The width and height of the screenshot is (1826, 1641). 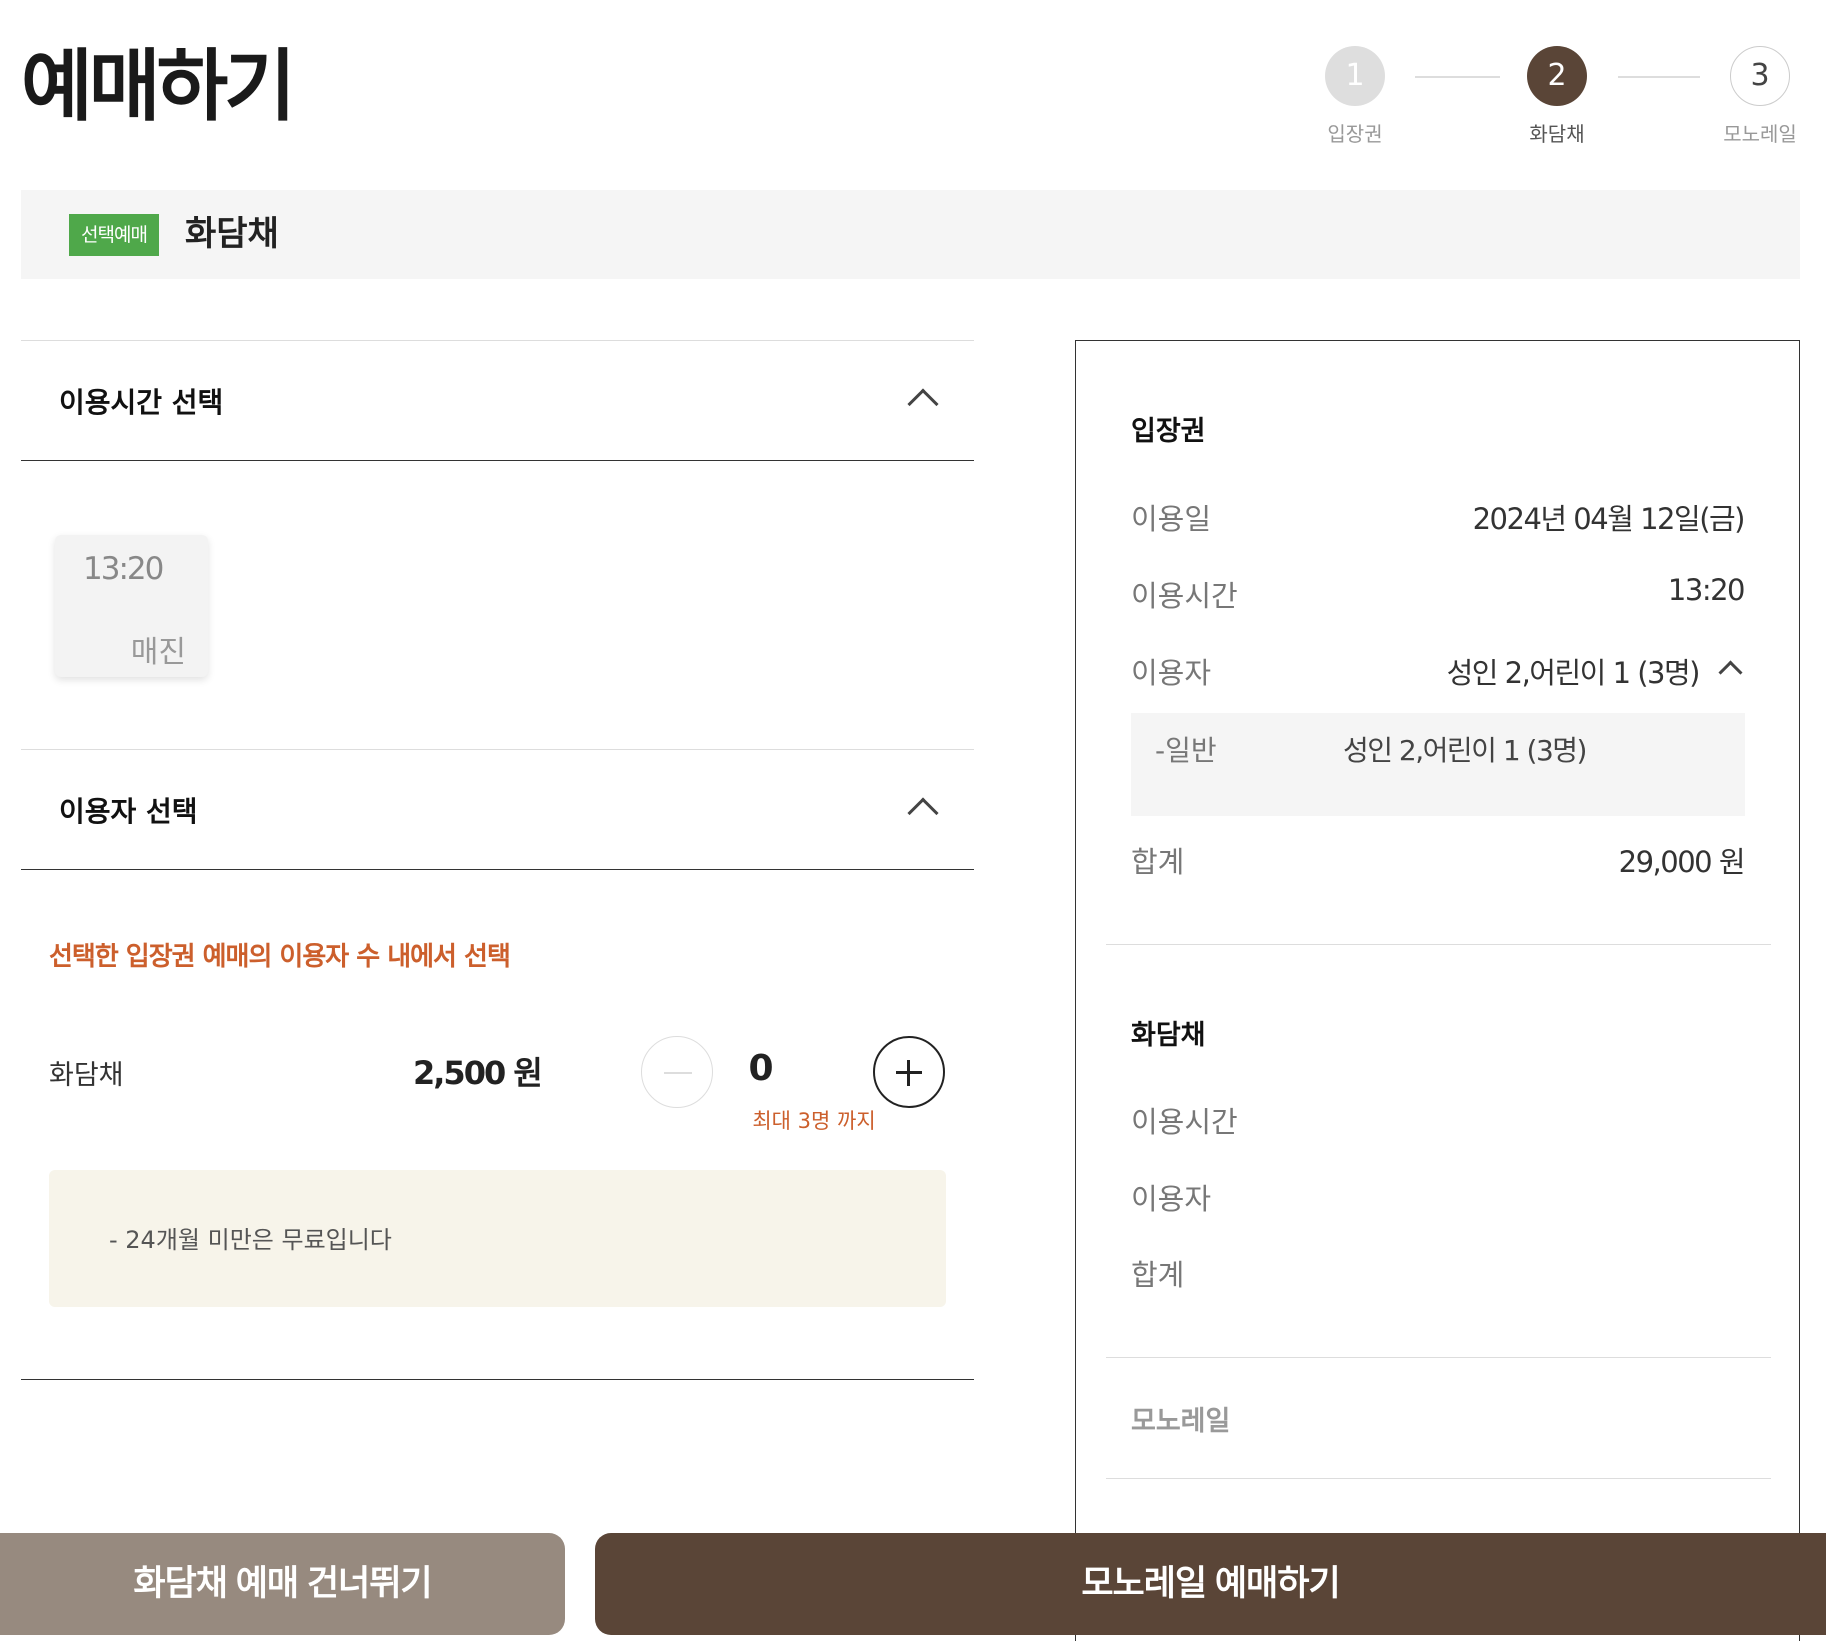 I want to click on next-button: 모노레일 예매하기, so click(x=1210, y=1584).